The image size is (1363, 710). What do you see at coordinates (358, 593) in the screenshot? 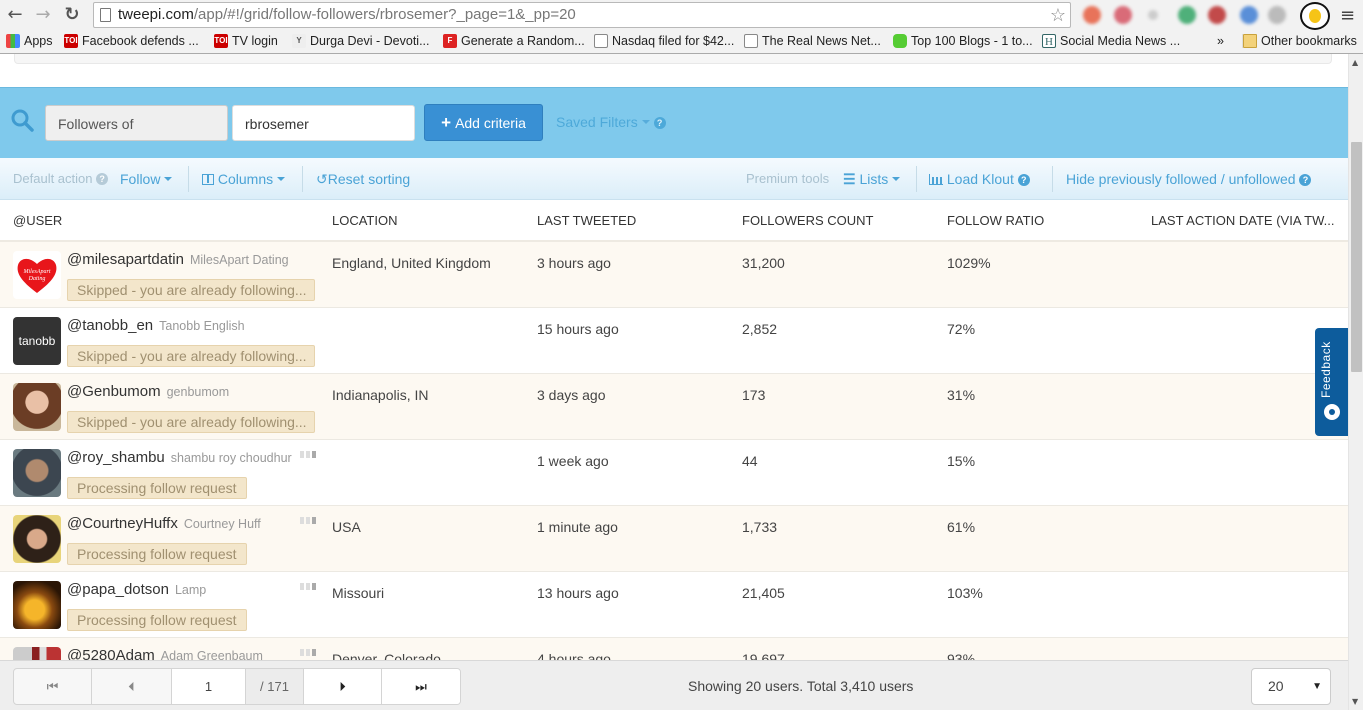
I see `location-cell: Missouri` at bounding box center [358, 593].